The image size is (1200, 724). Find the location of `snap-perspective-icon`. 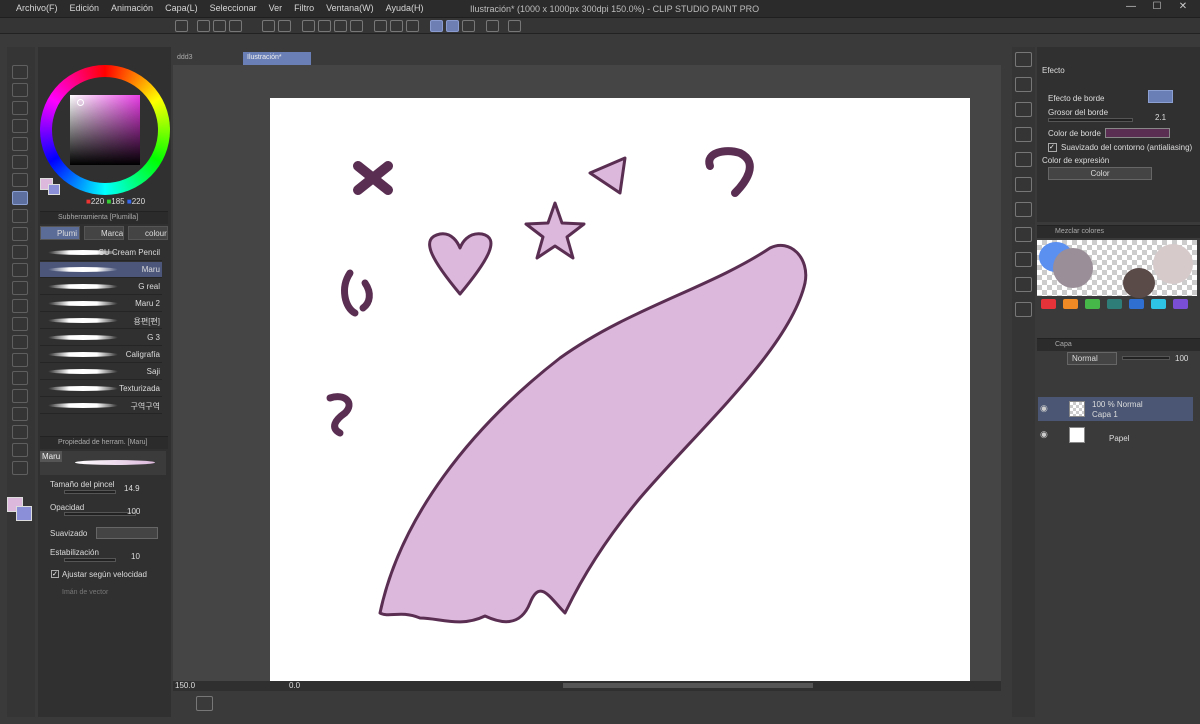

snap-perspective-icon is located at coordinates (468, 26).